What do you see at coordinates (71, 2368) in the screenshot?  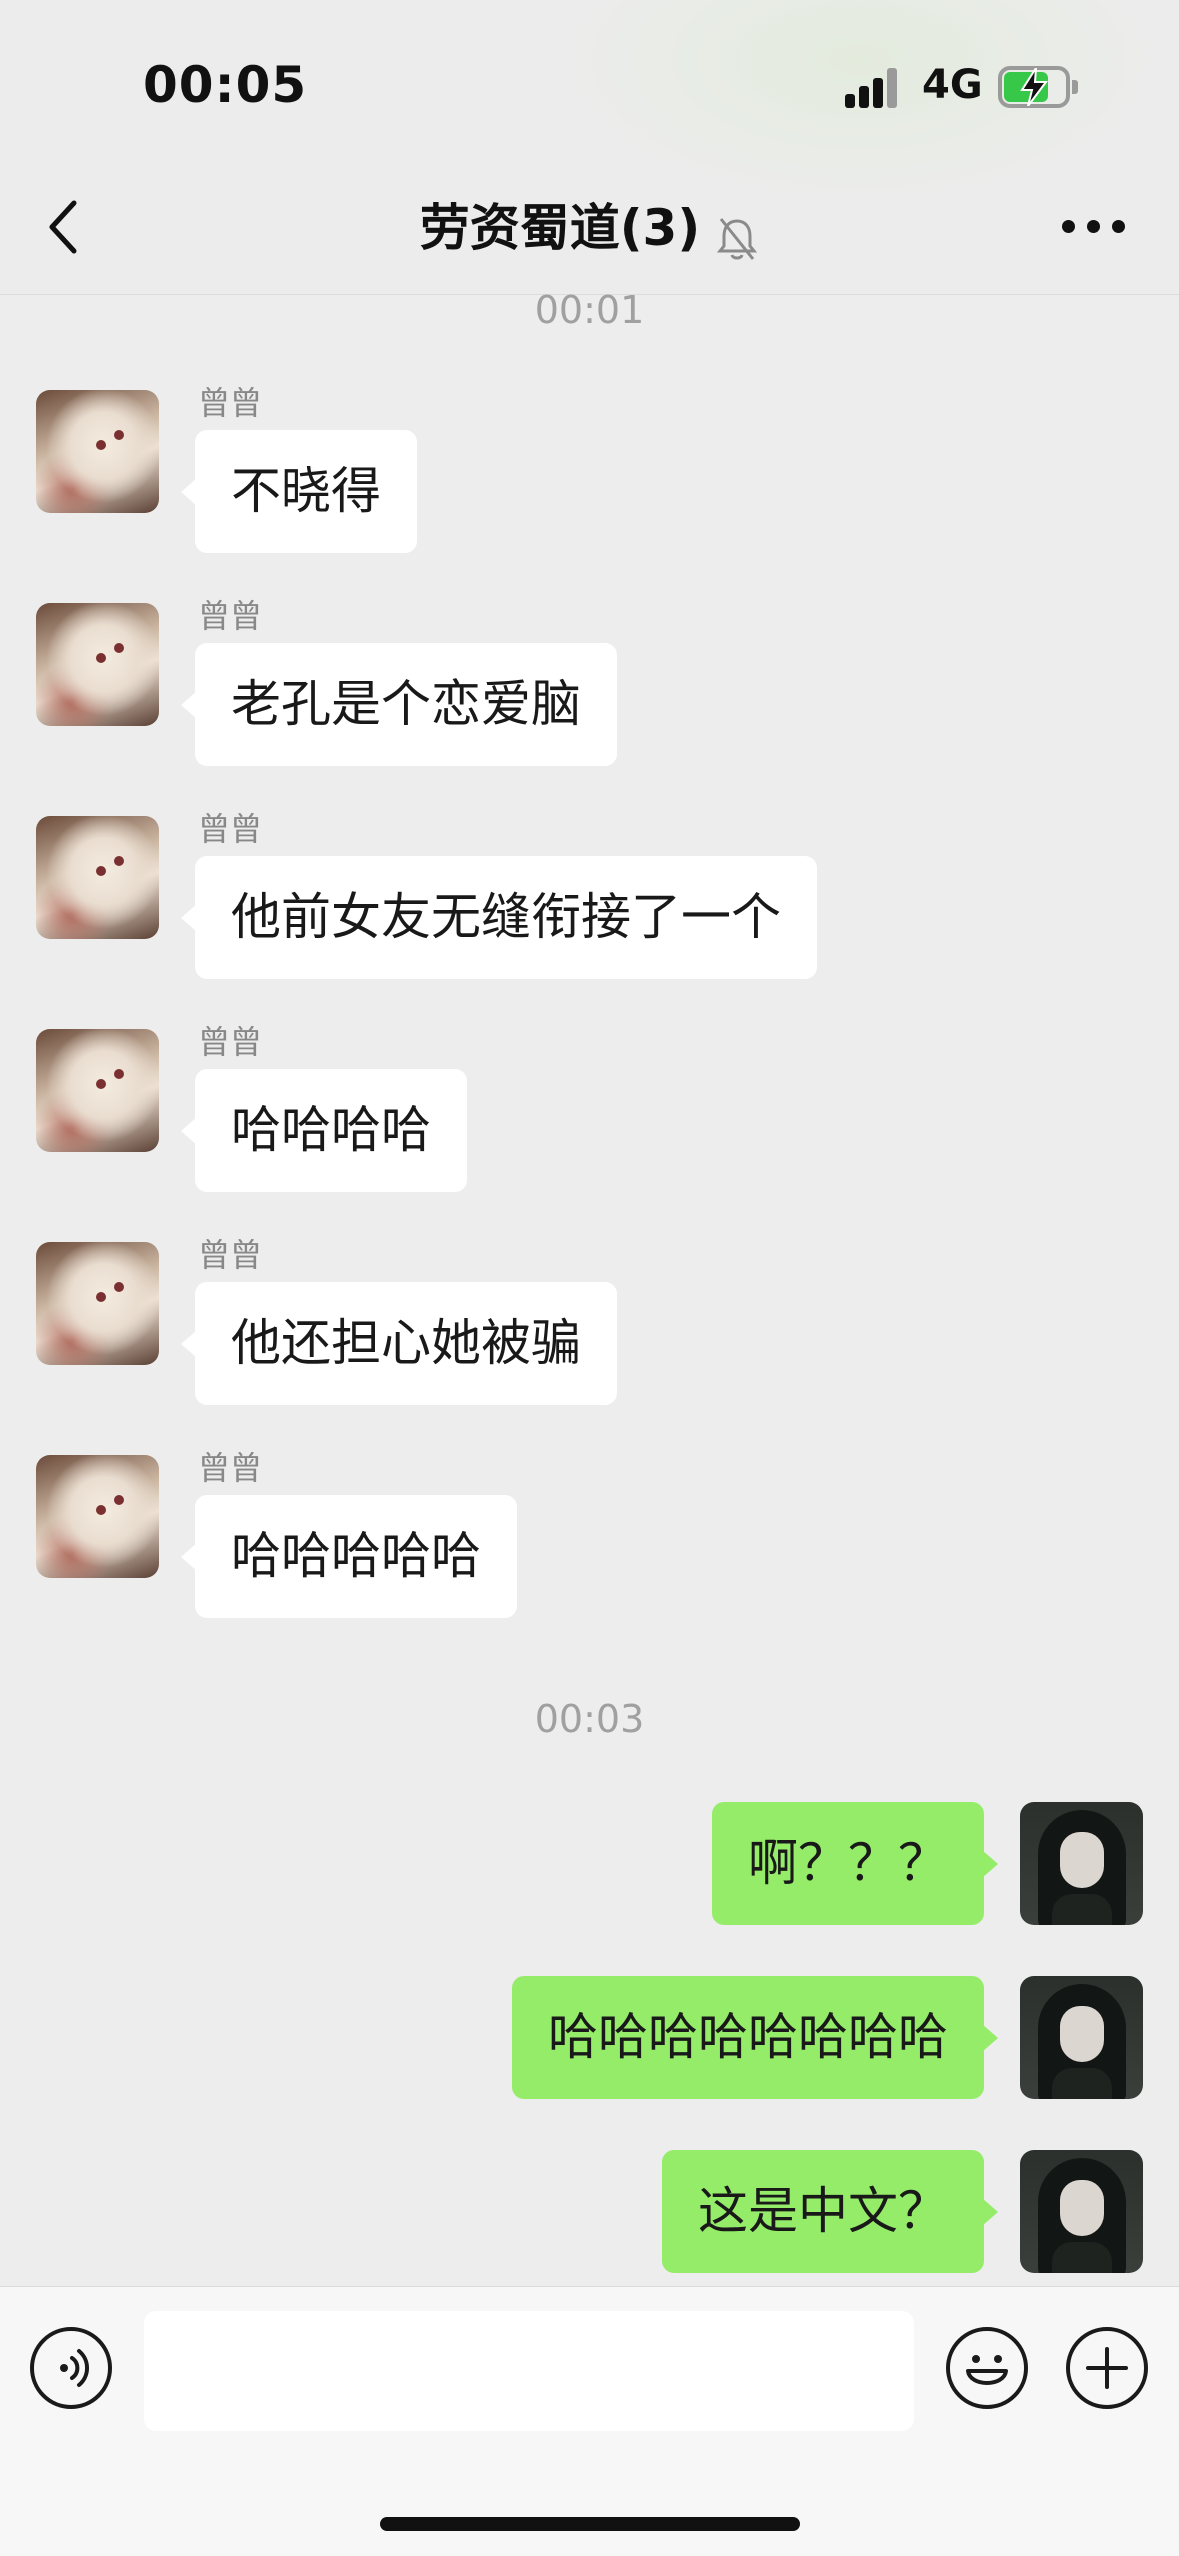 I see `voice-icon` at bounding box center [71, 2368].